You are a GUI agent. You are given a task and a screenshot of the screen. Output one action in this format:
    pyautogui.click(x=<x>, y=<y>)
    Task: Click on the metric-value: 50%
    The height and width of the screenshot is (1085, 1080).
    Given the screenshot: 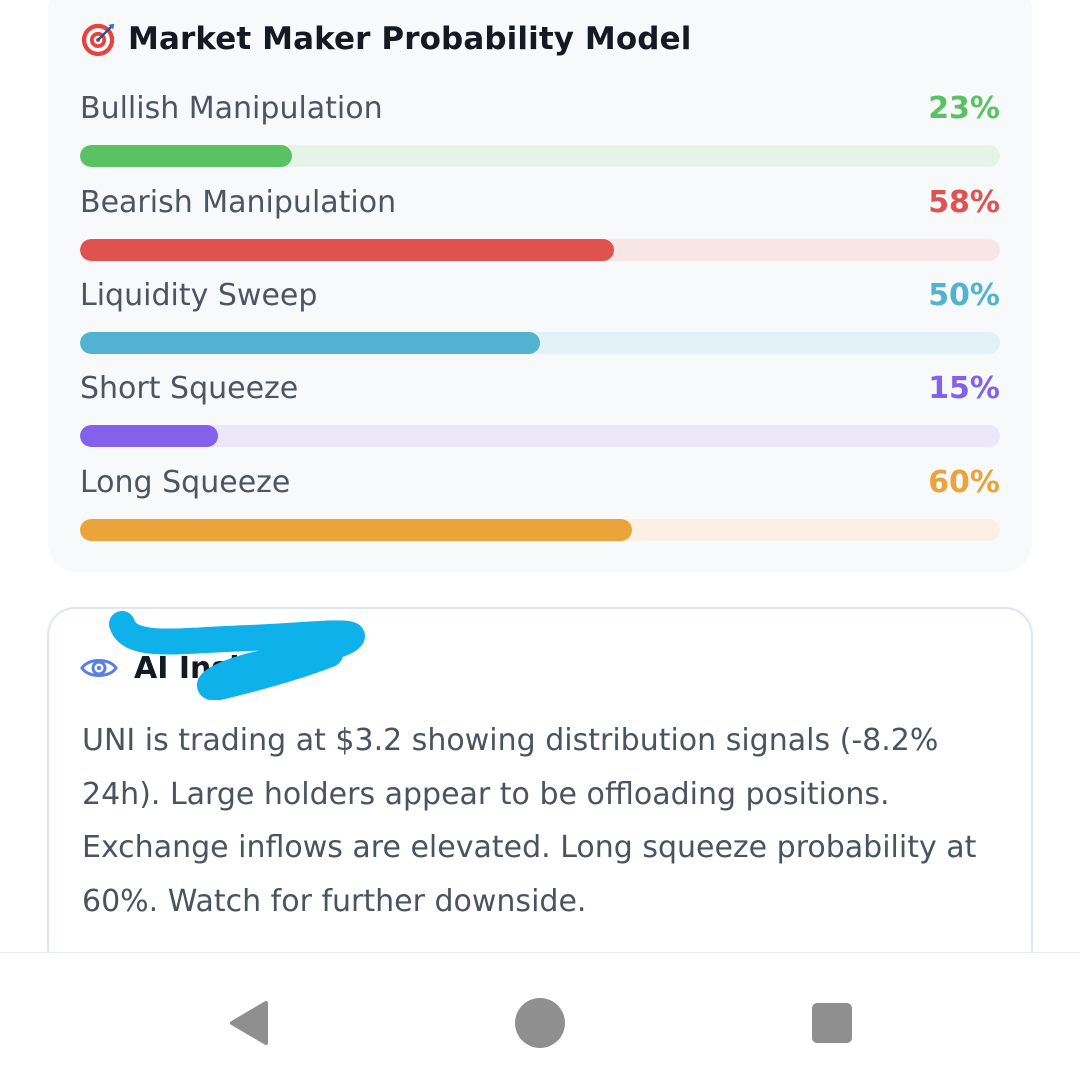 What is the action you would take?
    pyautogui.click(x=964, y=295)
    